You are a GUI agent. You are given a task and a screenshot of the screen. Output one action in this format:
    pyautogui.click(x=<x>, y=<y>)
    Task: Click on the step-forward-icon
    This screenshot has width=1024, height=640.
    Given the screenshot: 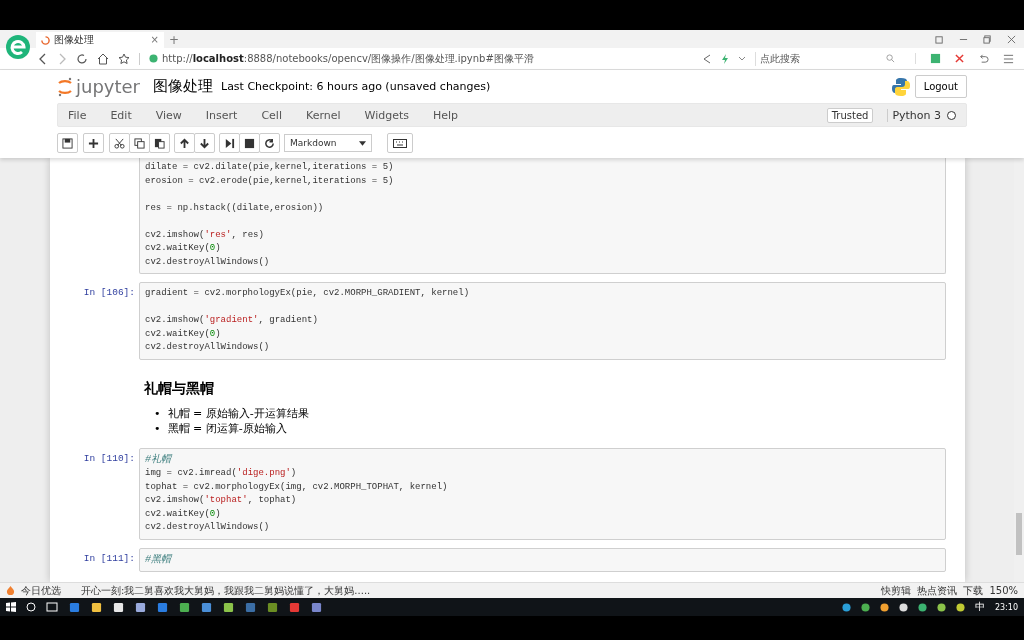 What is the action you would take?
    pyautogui.click(x=229, y=143)
    